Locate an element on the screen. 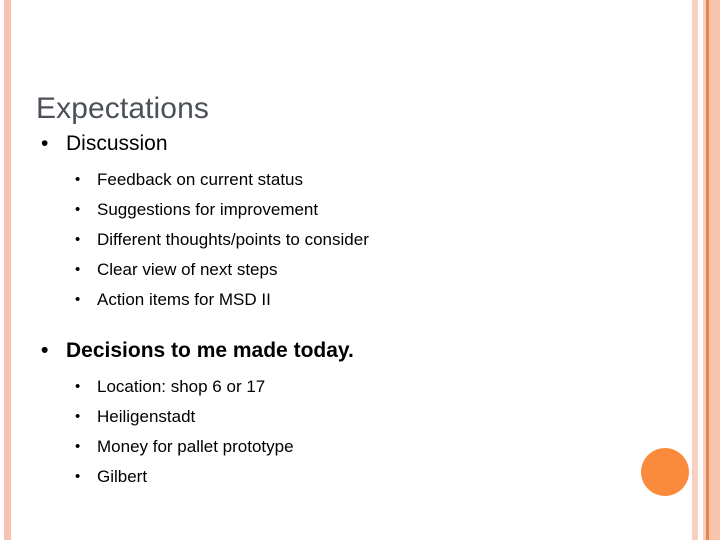 This screenshot has width=720, height=540. outline-level-1-label: Decisions to me made today. is located at coordinates (210, 350).